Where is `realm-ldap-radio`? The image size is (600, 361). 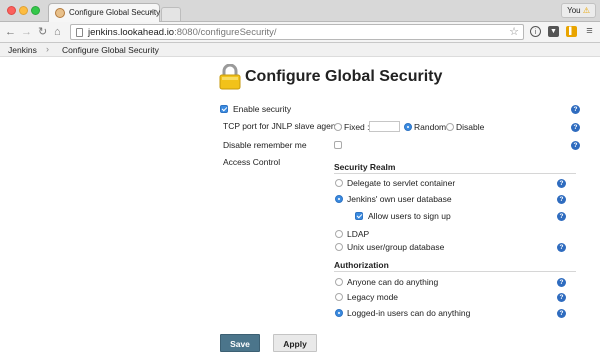 realm-ldap-radio is located at coordinates (339, 234).